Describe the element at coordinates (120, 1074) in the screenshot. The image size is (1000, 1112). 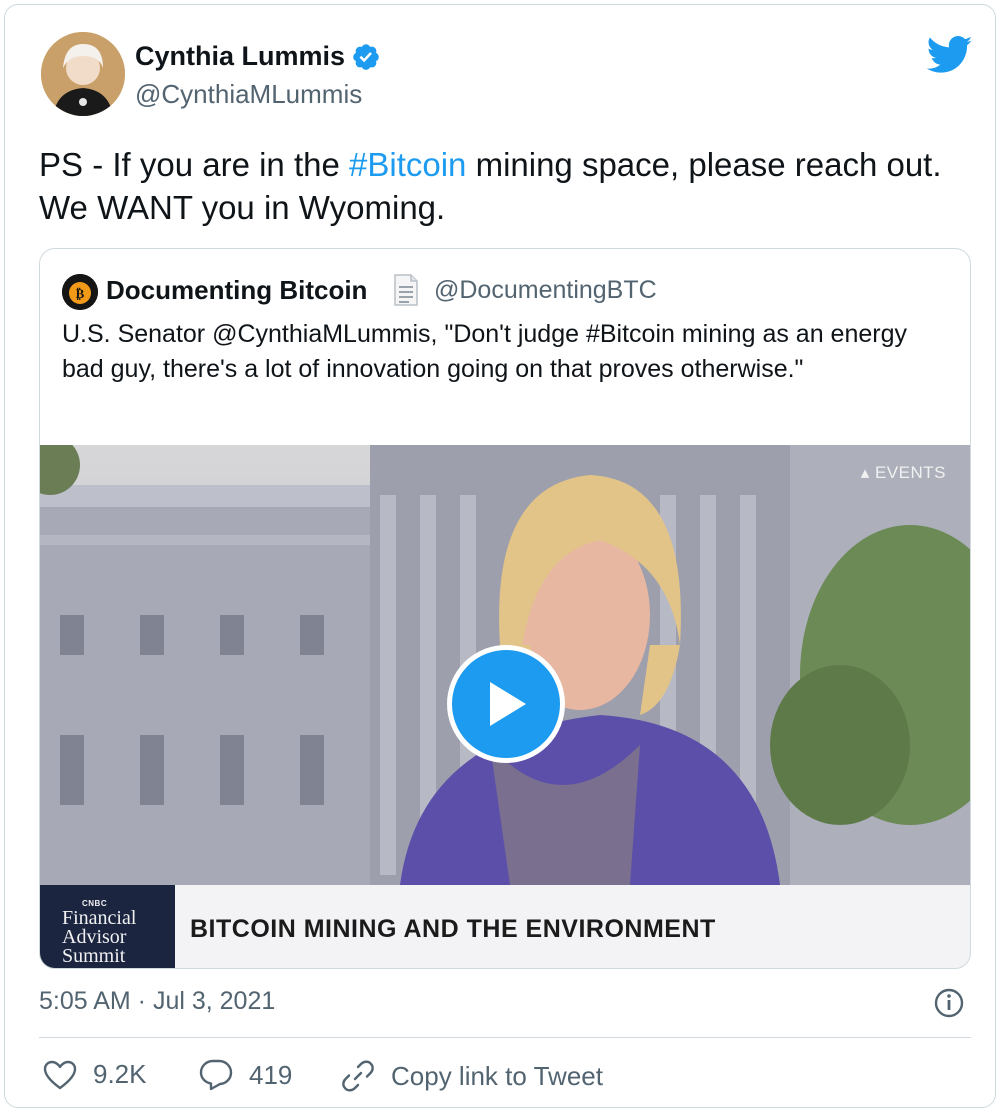
I see `like-count: 9.2K` at that location.